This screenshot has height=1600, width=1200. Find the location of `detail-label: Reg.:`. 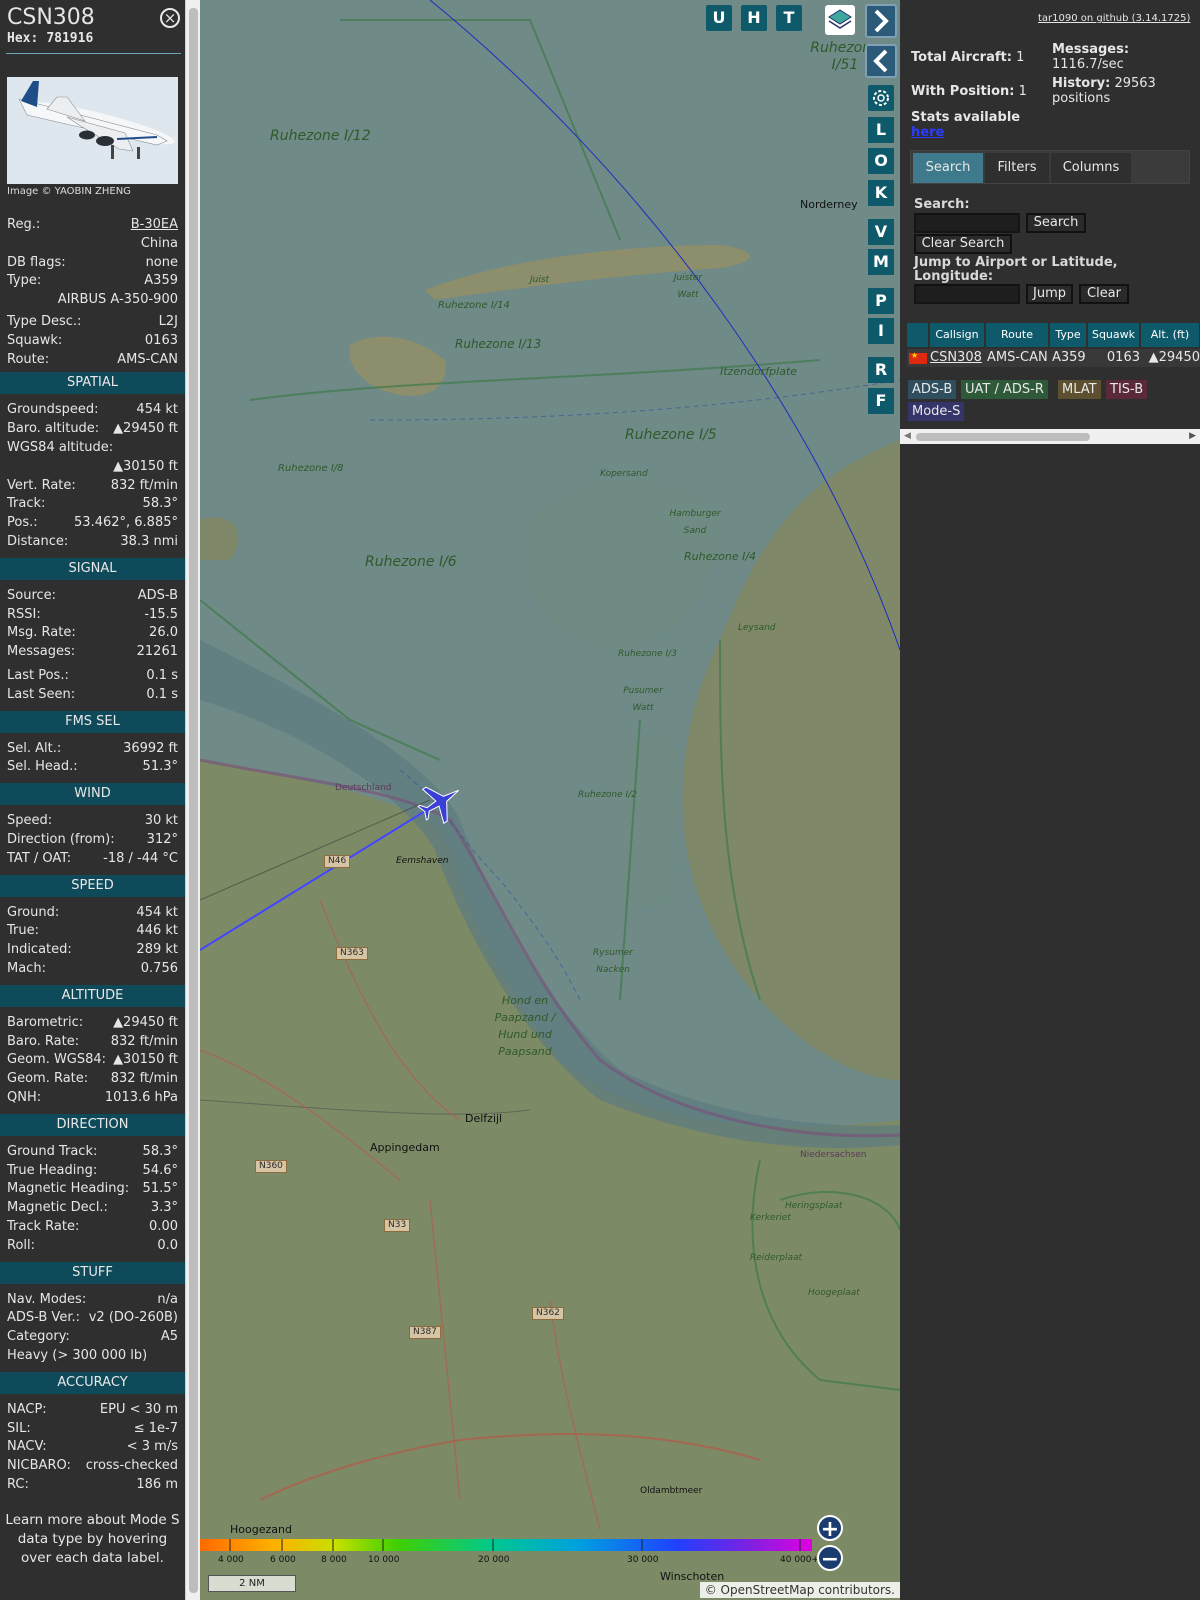

detail-label: Reg.: is located at coordinates (23, 224).